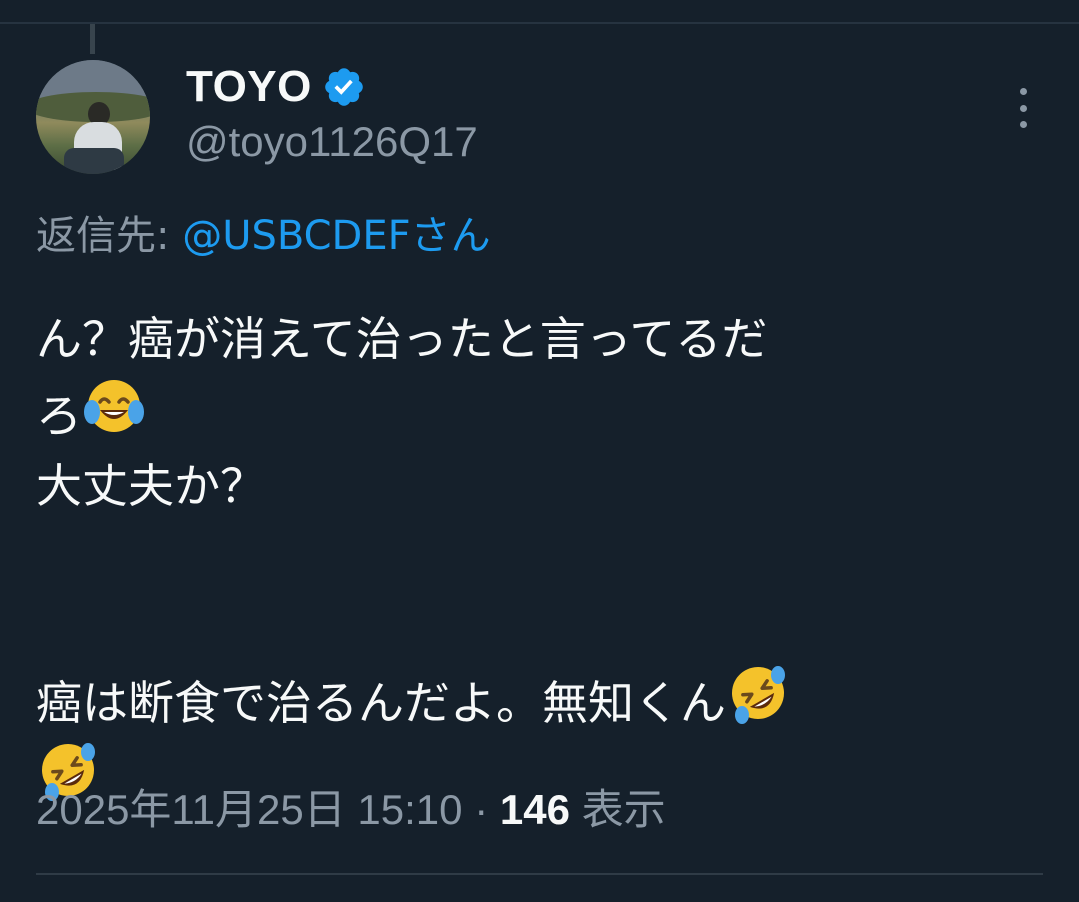 Image resolution: width=1079 pixels, height=902 pixels. Describe the element at coordinates (93, 117) in the screenshot. I see `avatar` at that location.